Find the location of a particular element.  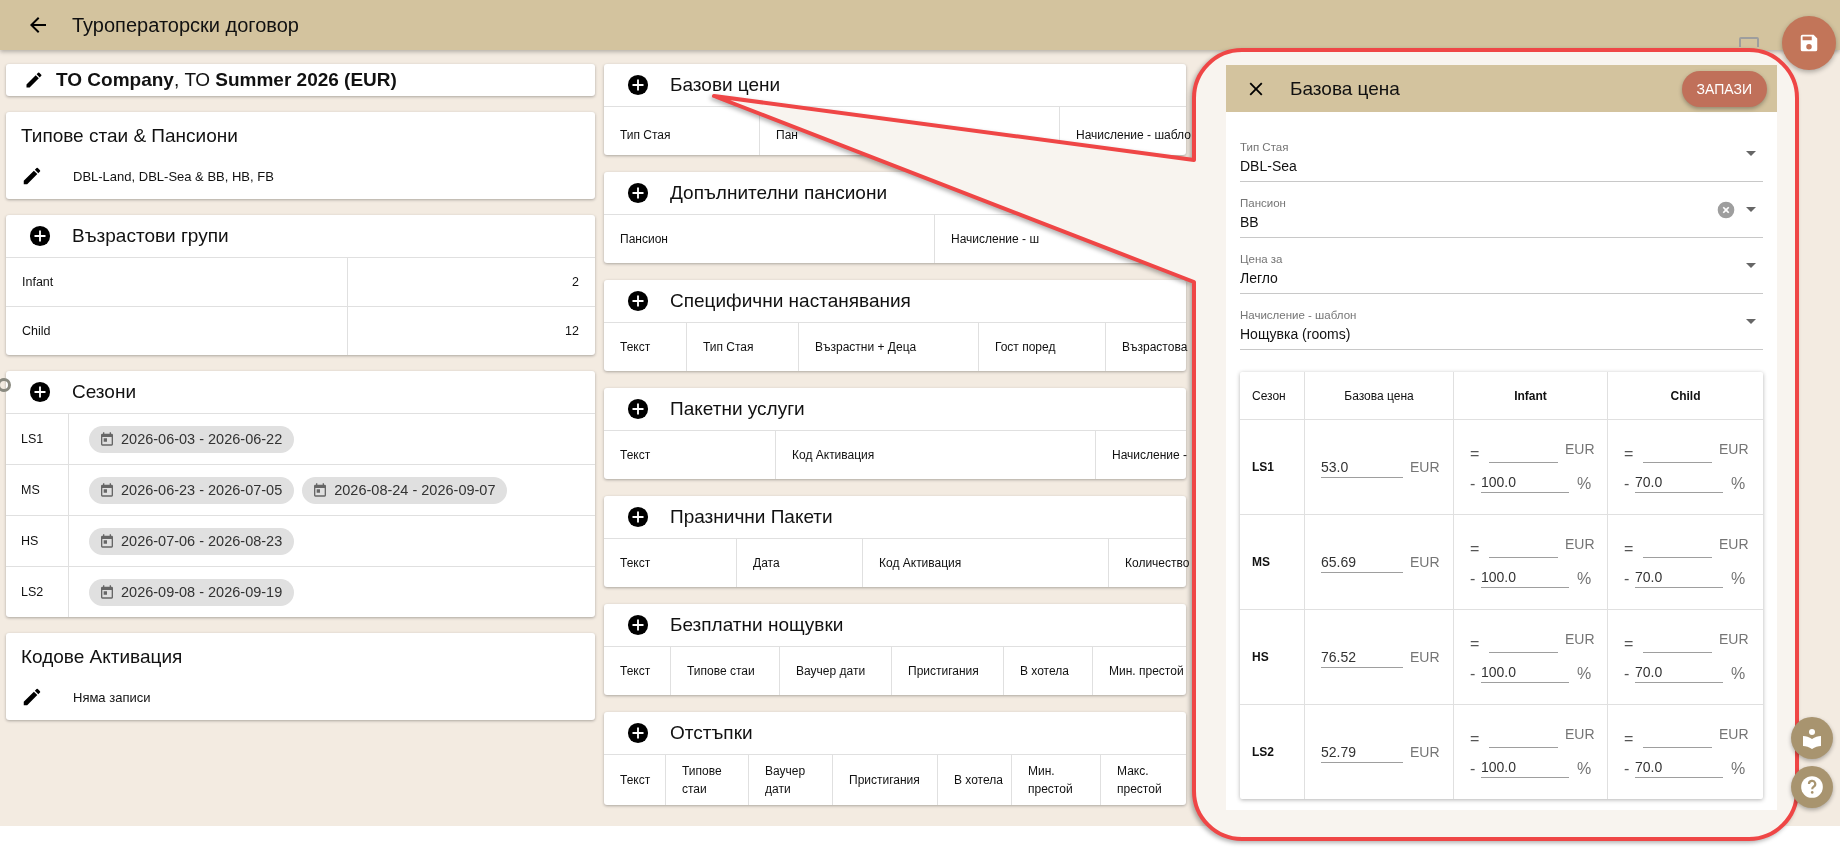

date-range-chip: 2026-06-23 - 2026-07-05 is located at coordinates (192, 490).